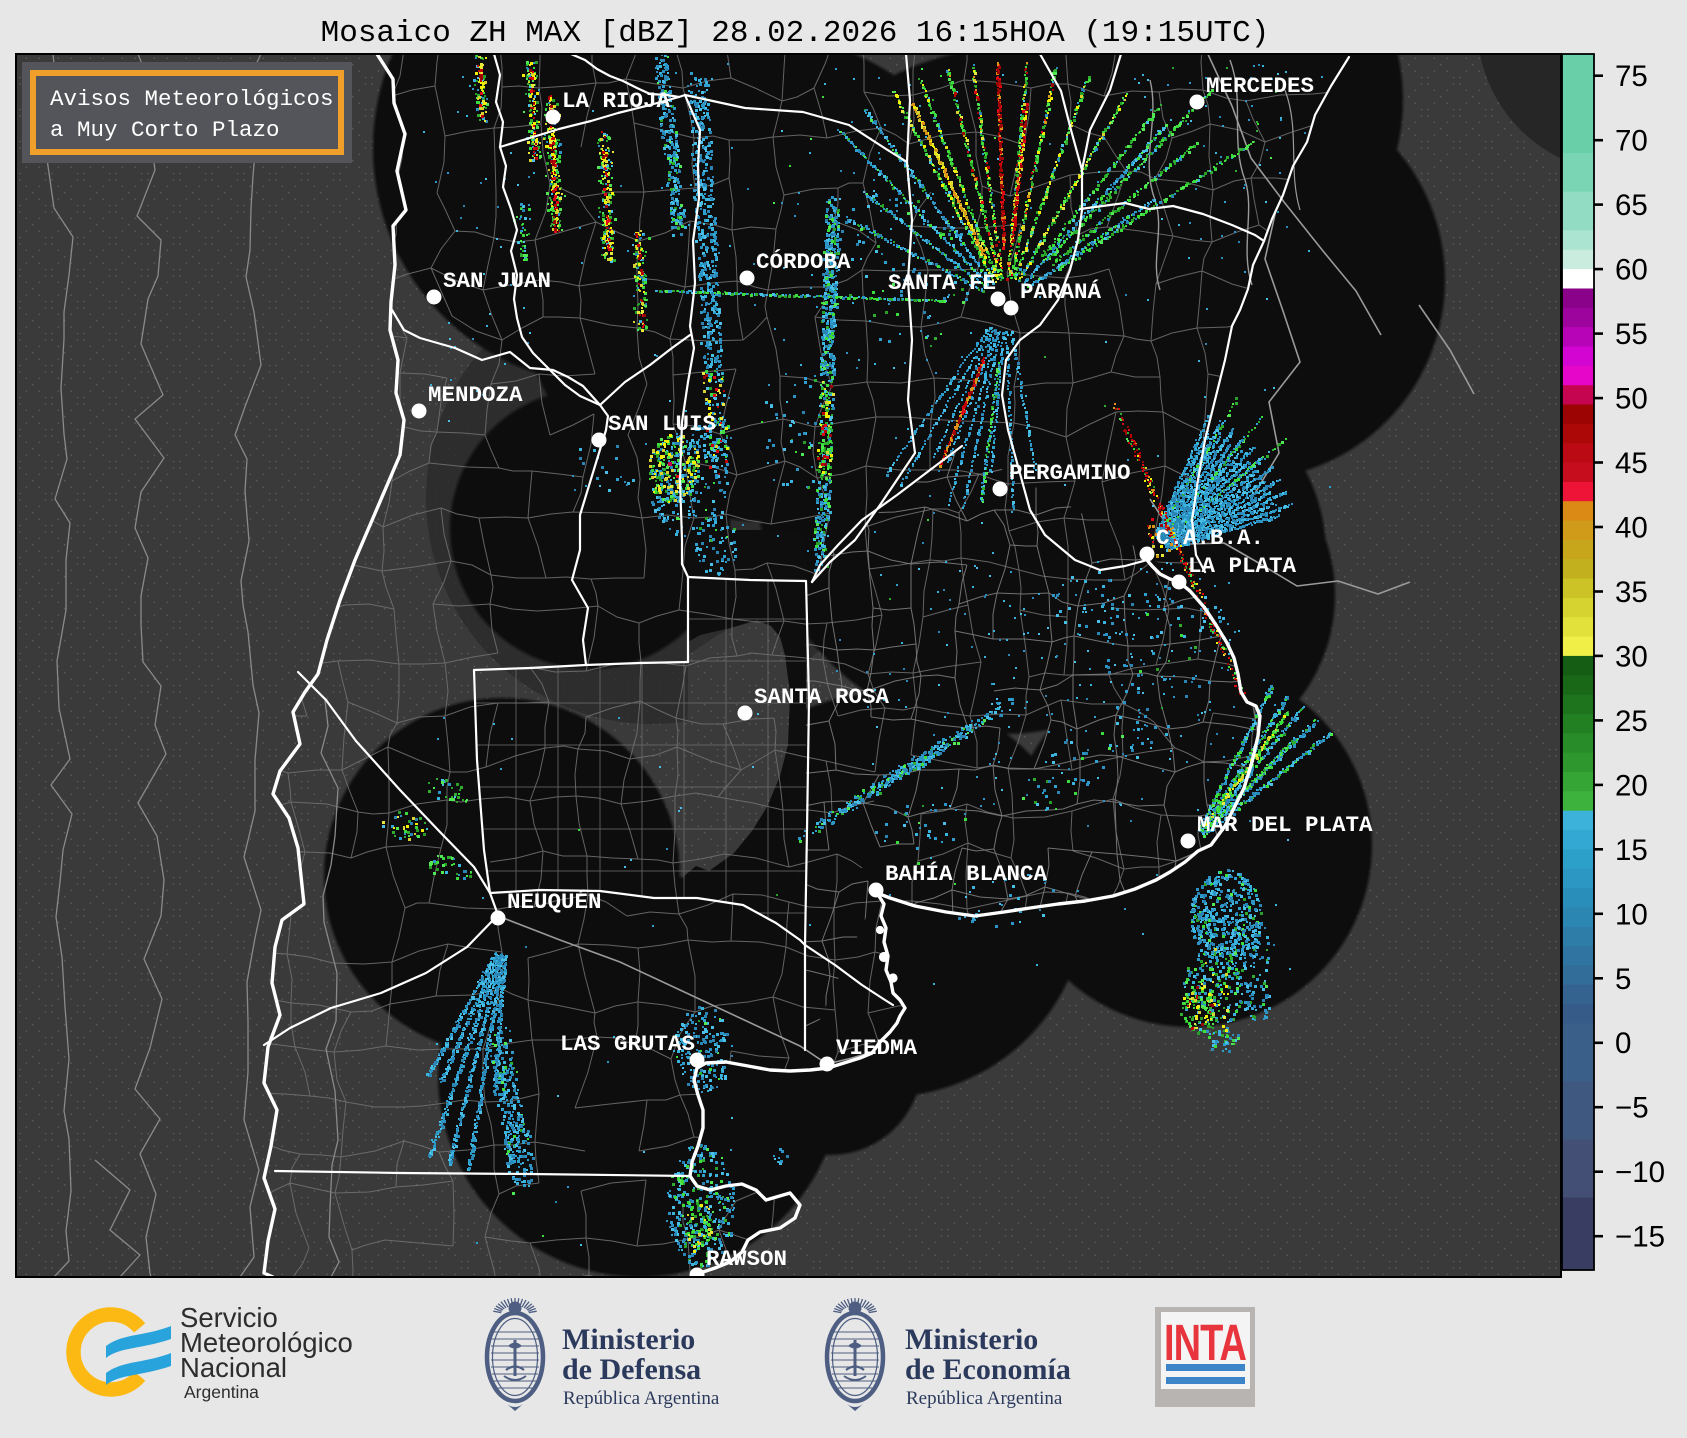 The height and width of the screenshot is (1438, 1687). I want to click on svg-text: 35, so click(1631, 592).